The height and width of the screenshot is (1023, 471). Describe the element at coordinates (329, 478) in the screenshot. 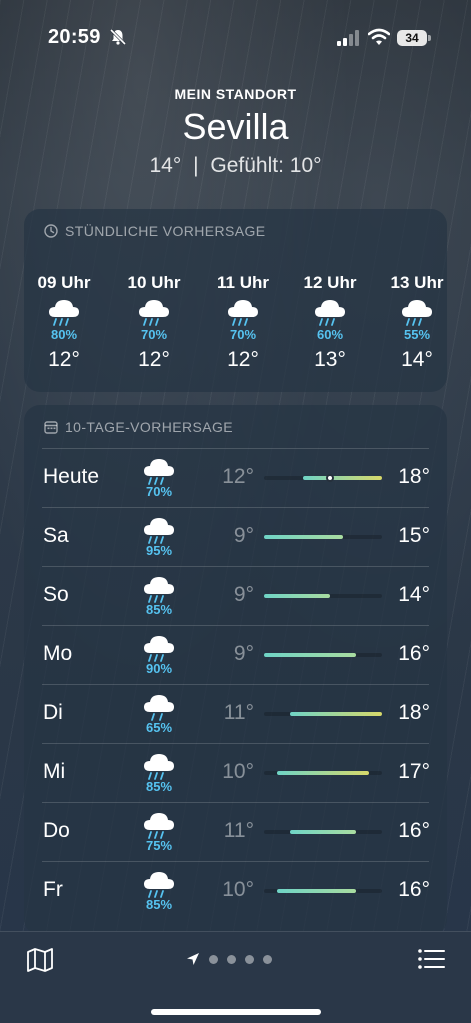

I see `current-temp-dot` at that location.